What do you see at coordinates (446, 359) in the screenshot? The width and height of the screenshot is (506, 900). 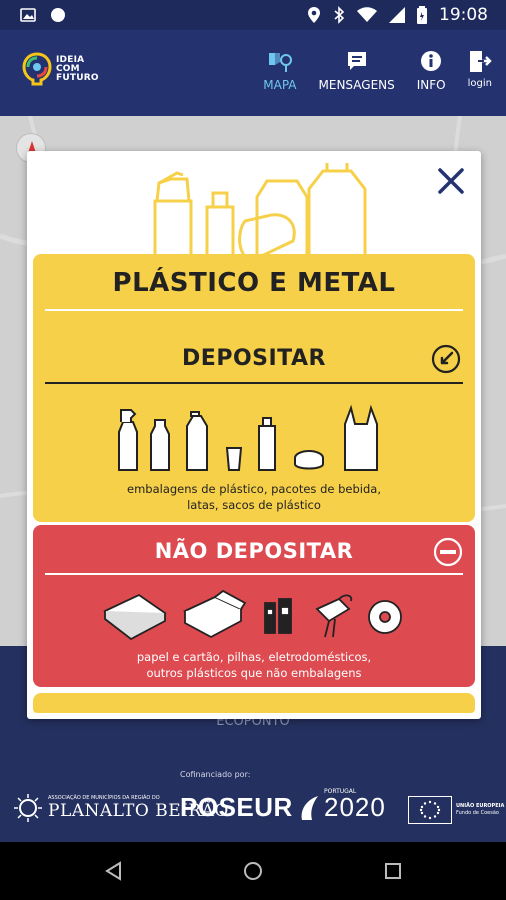 I see `checkmark-circle-icon` at bounding box center [446, 359].